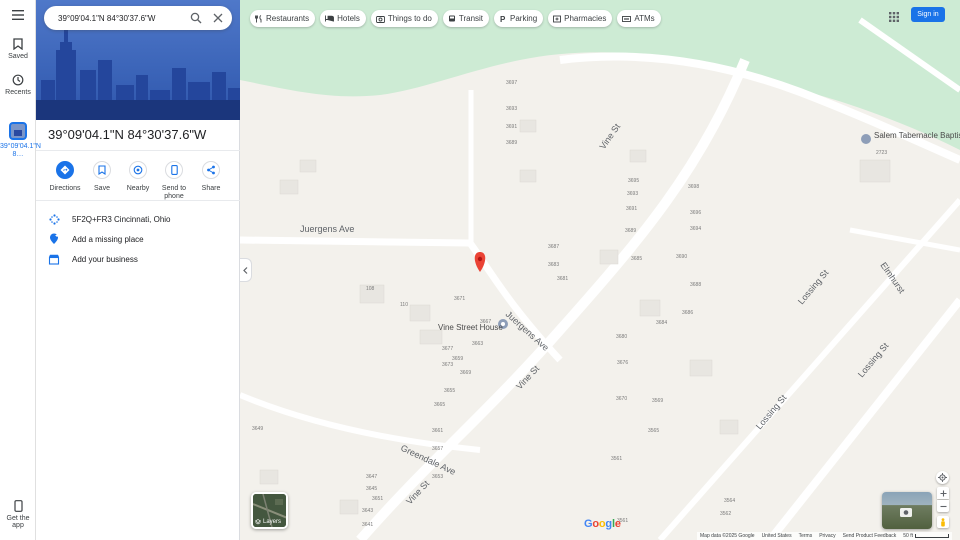 The height and width of the screenshot is (540, 960). What do you see at coordinates (174, 179) in the screenshot?
I see `send-to-phone-button: Send to phone` at bounding box center [174, 179].